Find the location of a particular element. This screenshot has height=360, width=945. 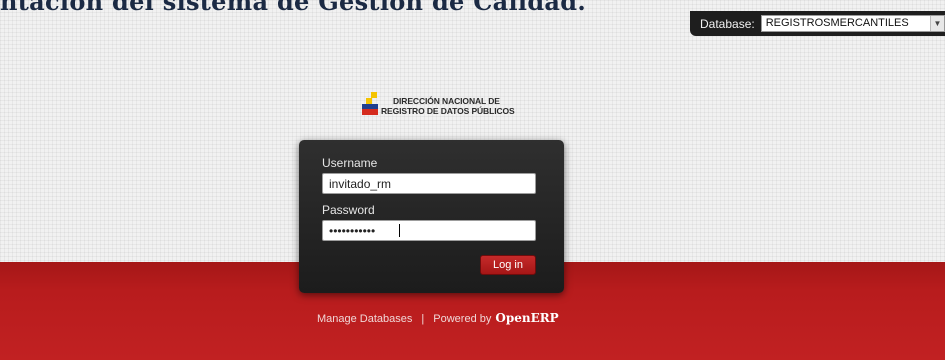

login-panel: Username Password Log in is located at coordinates (431, 216).